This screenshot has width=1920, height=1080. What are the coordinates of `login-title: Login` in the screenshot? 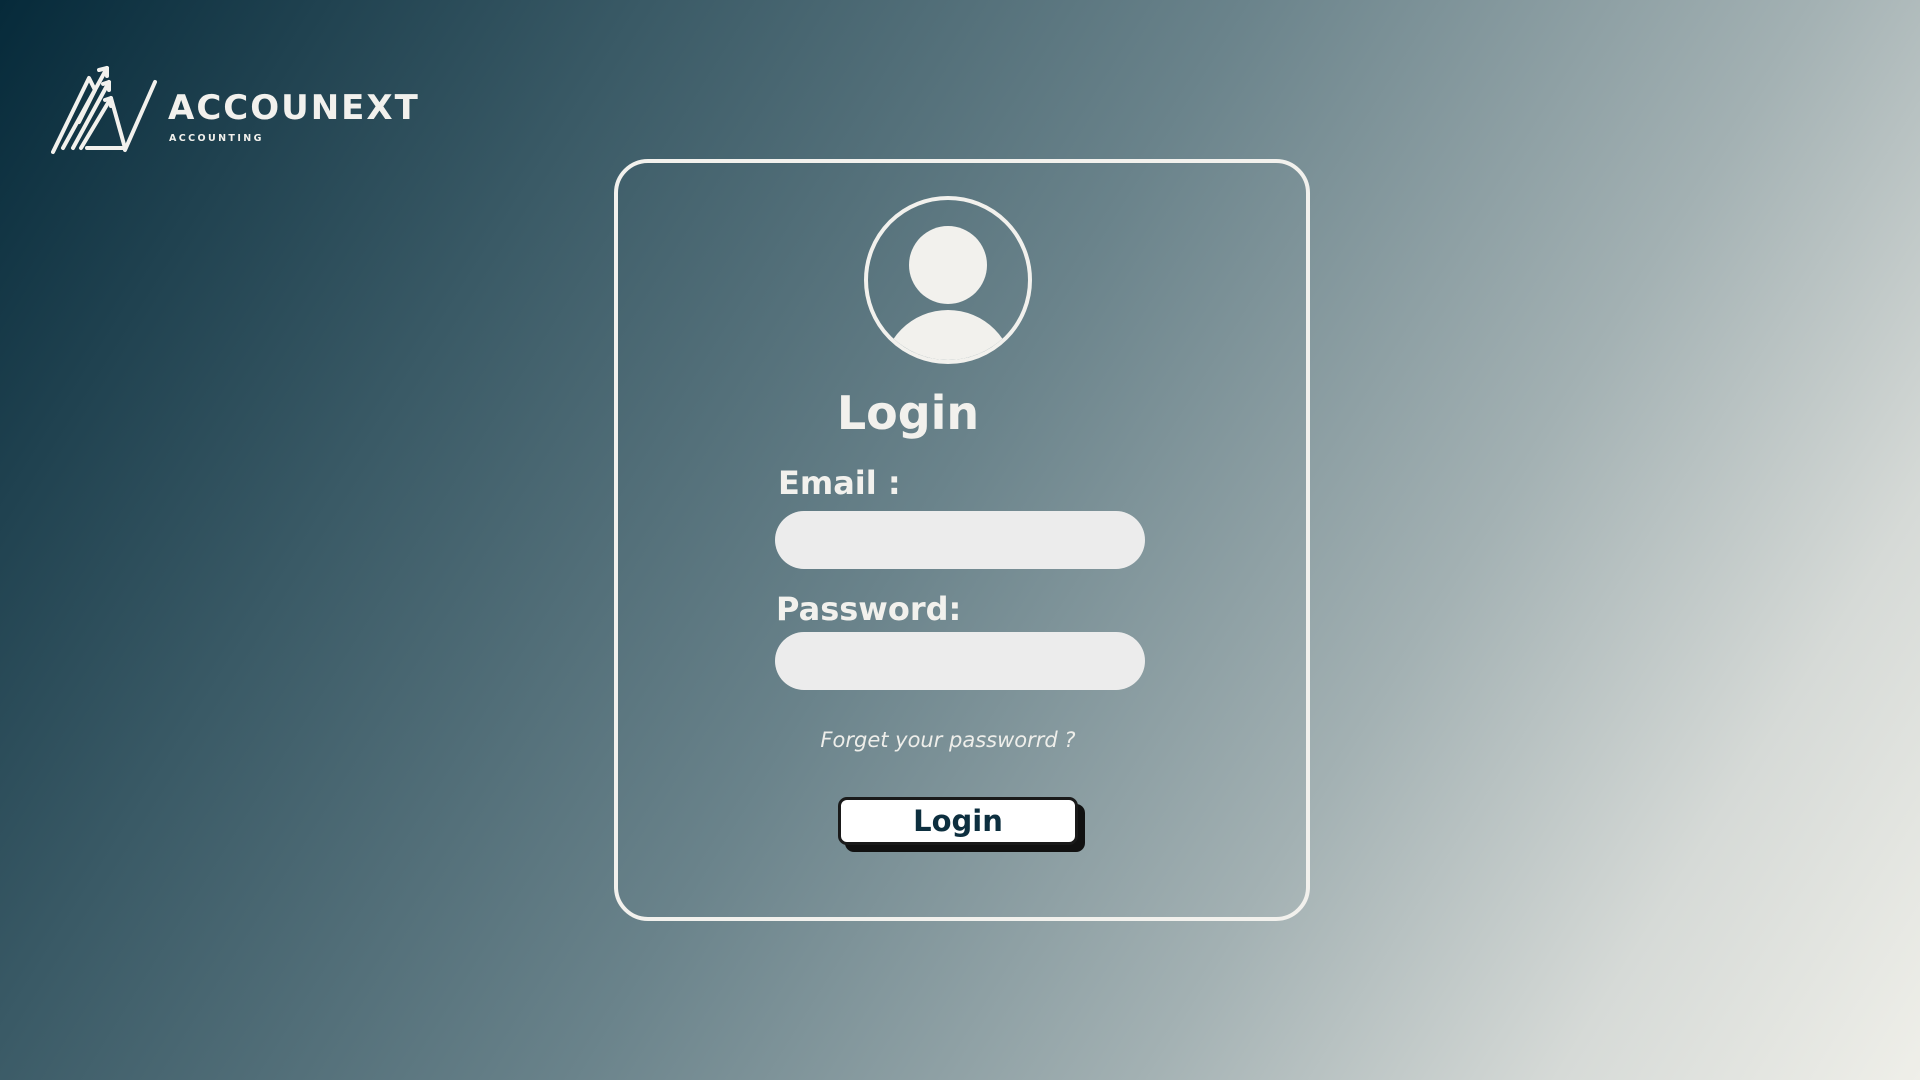 It's located at (908, 413).